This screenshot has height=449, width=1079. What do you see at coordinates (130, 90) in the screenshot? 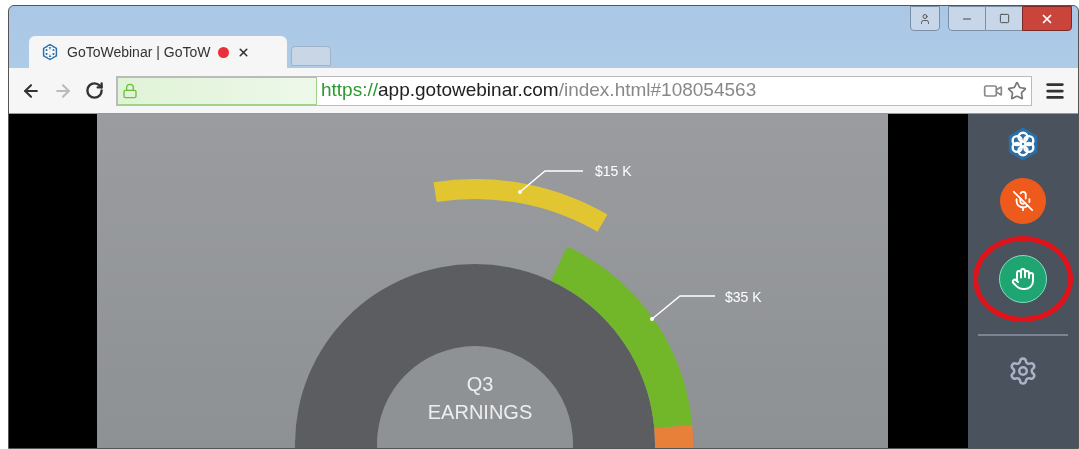
I see `lock-icon` at bounding box center [130, 90].